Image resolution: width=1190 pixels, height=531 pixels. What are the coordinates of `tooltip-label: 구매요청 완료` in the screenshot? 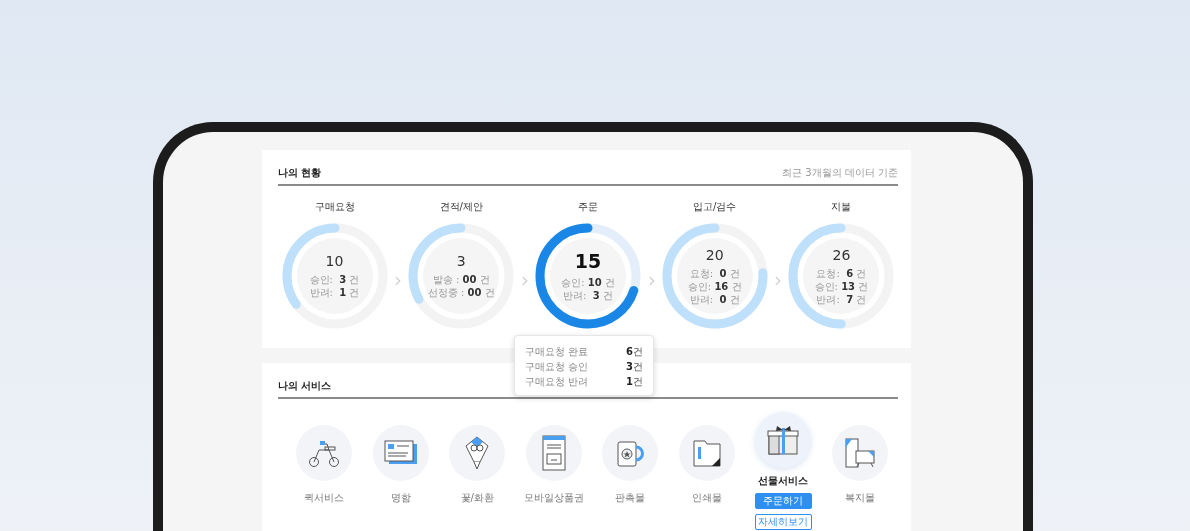 It's located at (557, 352).